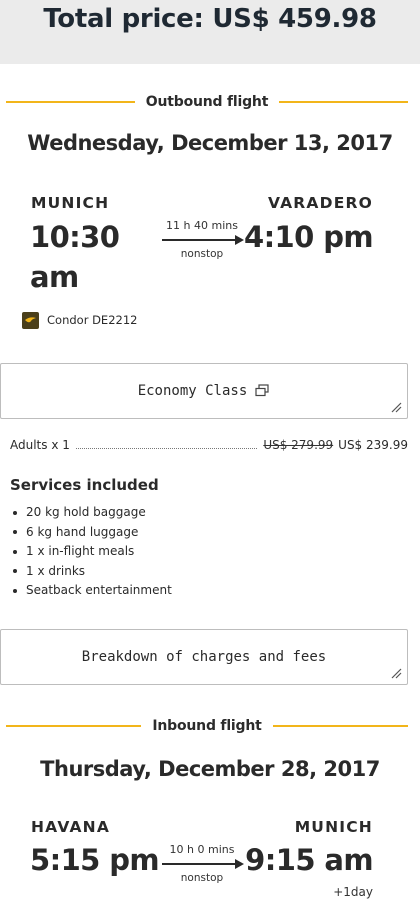  What do you see at coordinates (209, 445) in the screenshot?
I see `fare-row: Adults x 1 US$ 279.99 US$ 239.99` at bounding box center [209, 445].